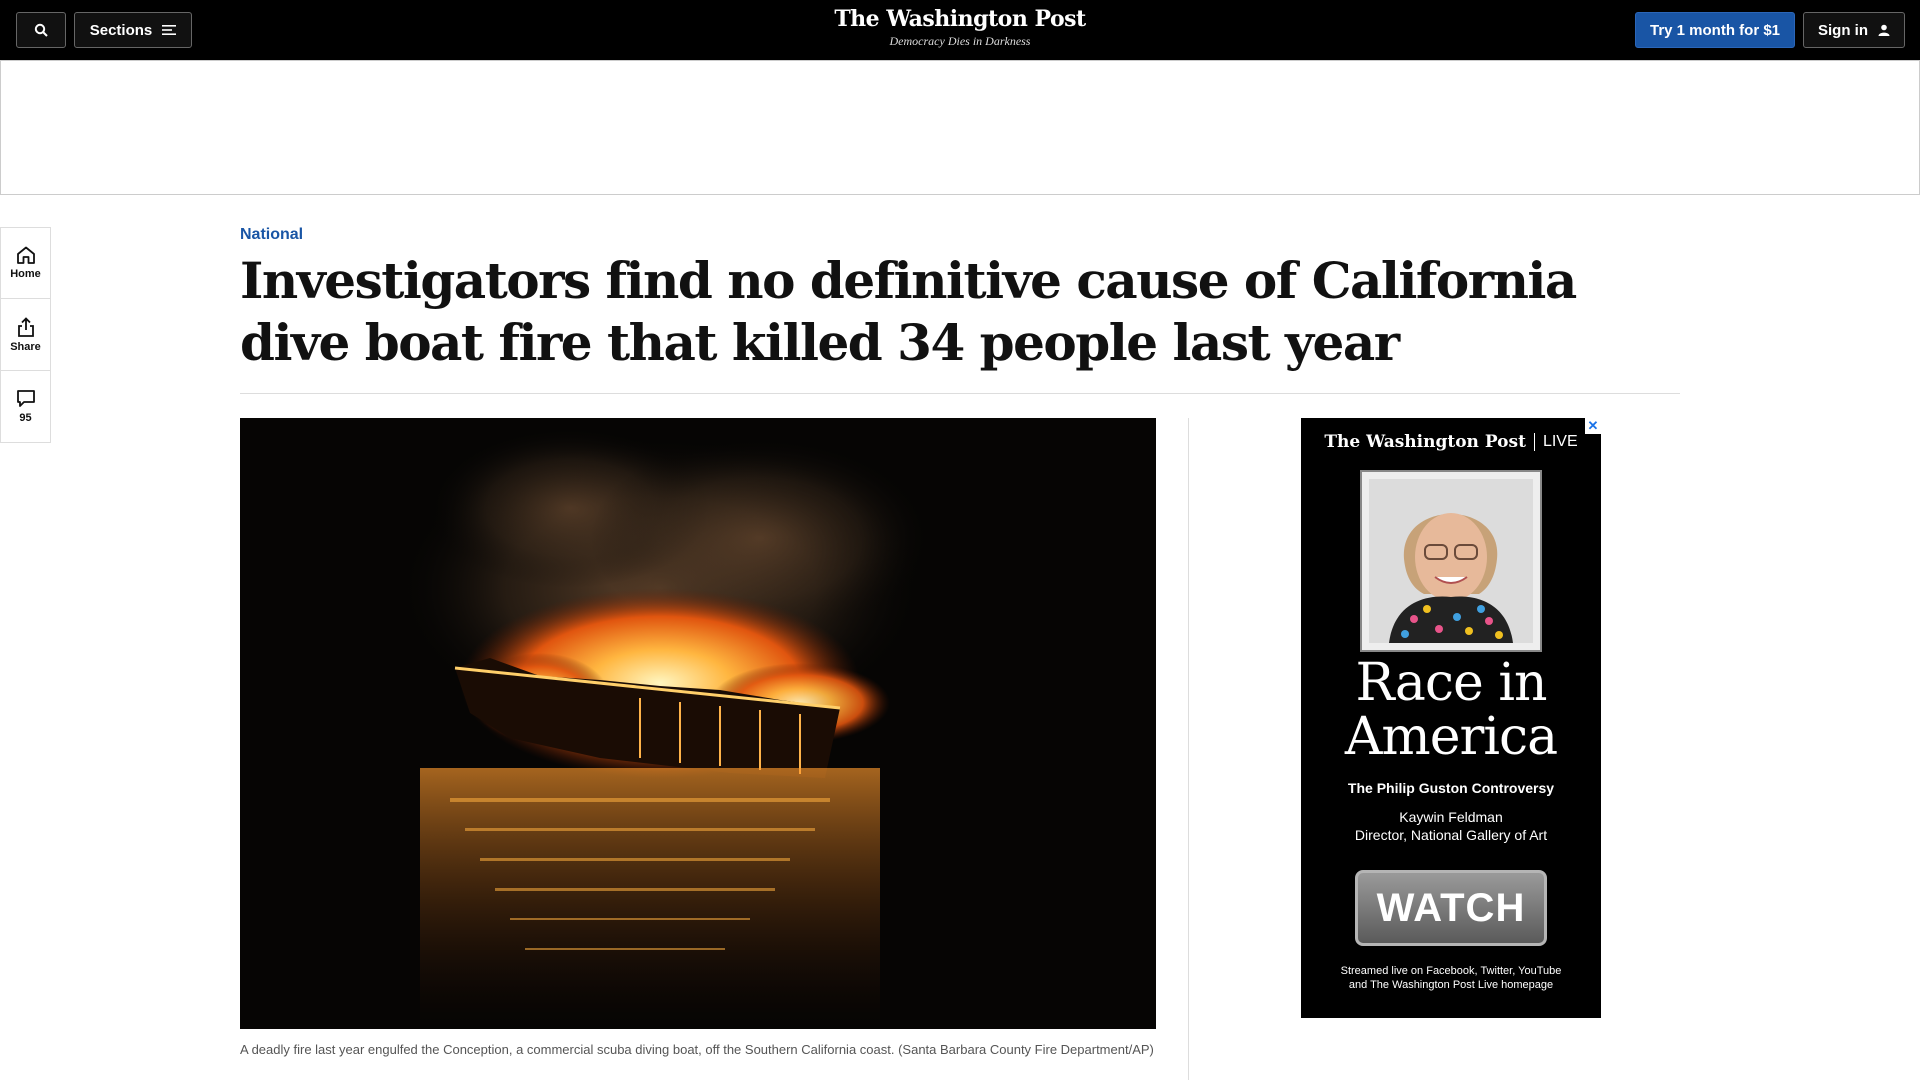 This screenshot has height=1080, width=1920. I want to click on section-kicker-link: National, so click(271, 235).